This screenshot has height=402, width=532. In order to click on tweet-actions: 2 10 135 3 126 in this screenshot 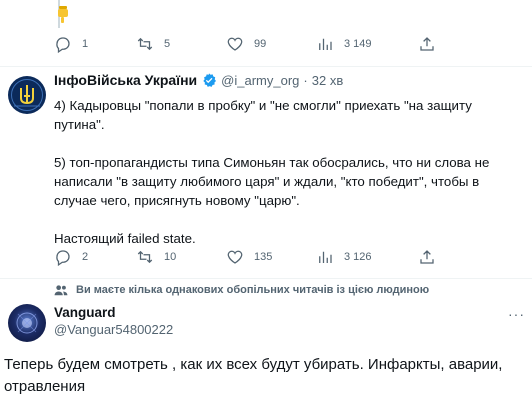, I will do `click(249, 257)`.